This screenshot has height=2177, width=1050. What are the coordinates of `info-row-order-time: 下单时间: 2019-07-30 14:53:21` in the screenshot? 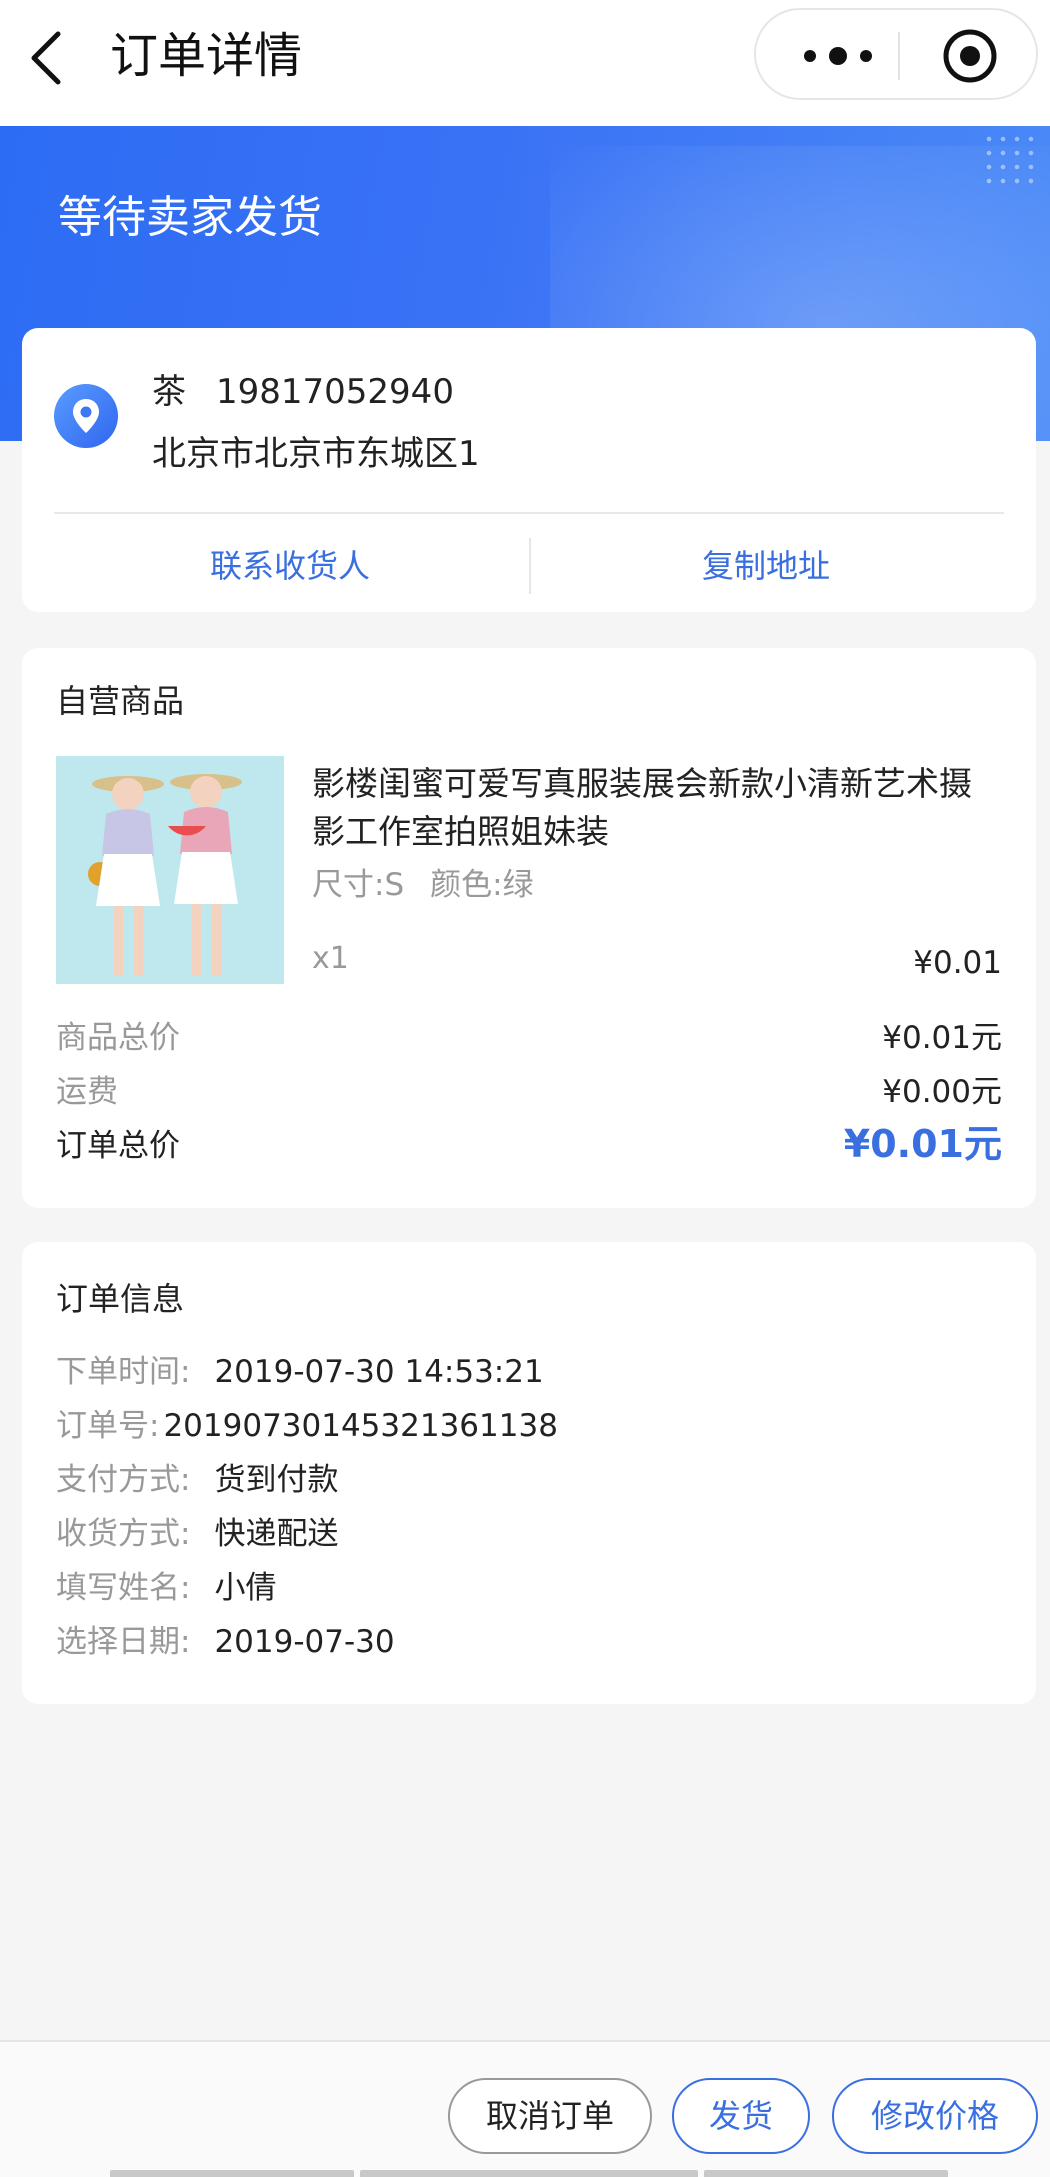 It's located at (300, 1372).